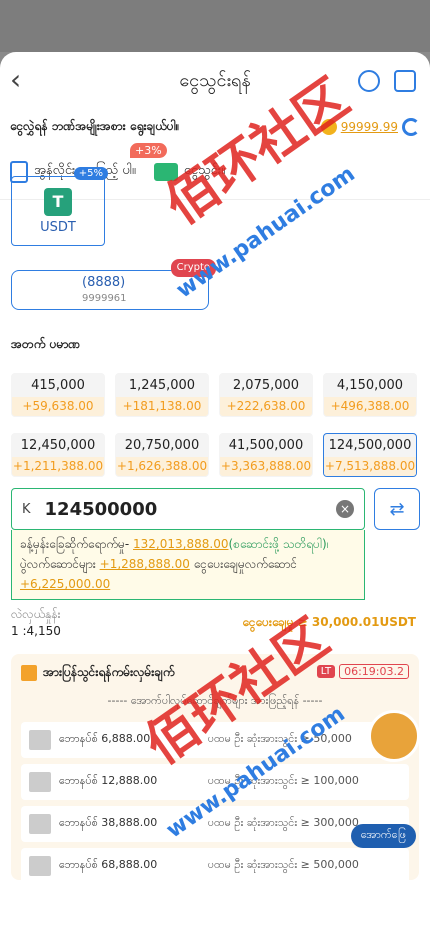 The width and height of the screenshot is (430, 932). What do you see at coordinates (26, 509) in the screenshot?
I see `currency-symbol: K` at bounding box center [26, 509].